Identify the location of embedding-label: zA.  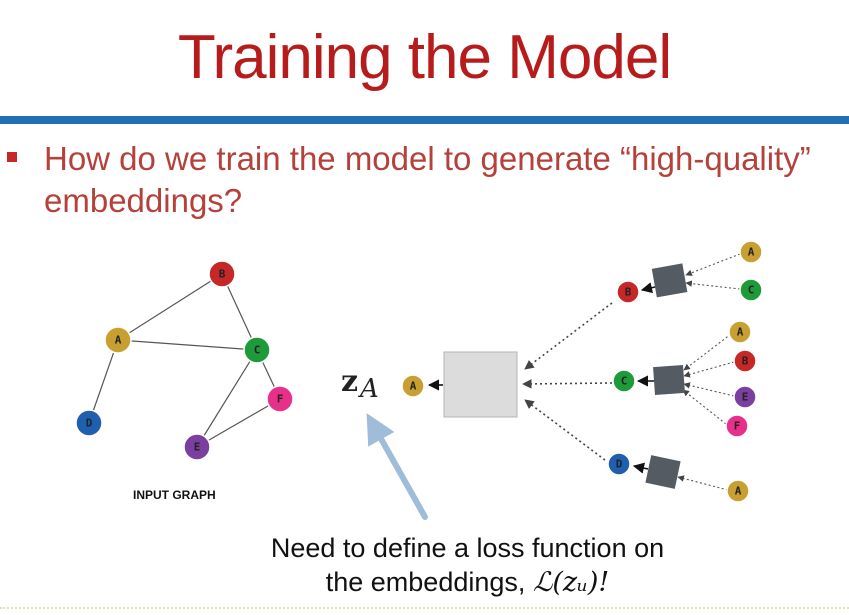
(360, 384).